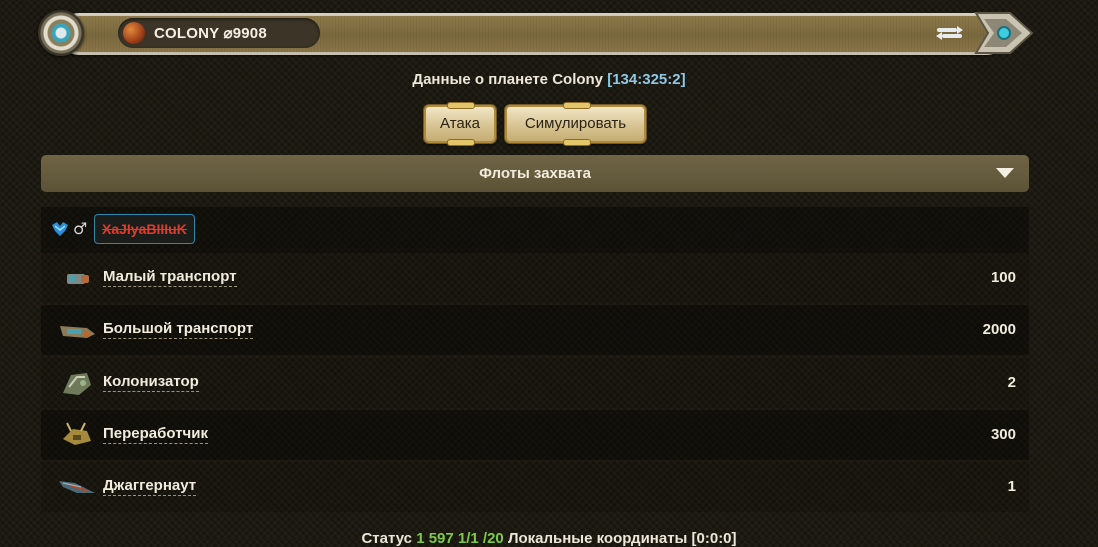 The image size is (1098, 547). What do you see at coordinates (1004, 33) in the screenshot?
I see `planet-bar-end-icon` at bounding box center [1004, 33].